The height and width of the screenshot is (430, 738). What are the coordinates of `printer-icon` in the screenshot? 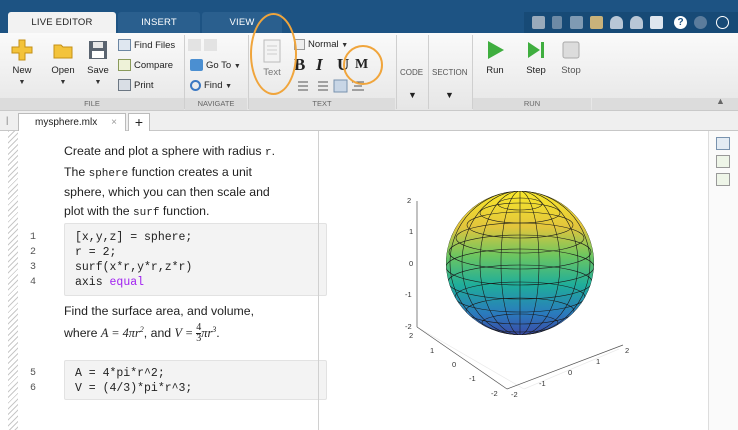 It's located at (124, 85).